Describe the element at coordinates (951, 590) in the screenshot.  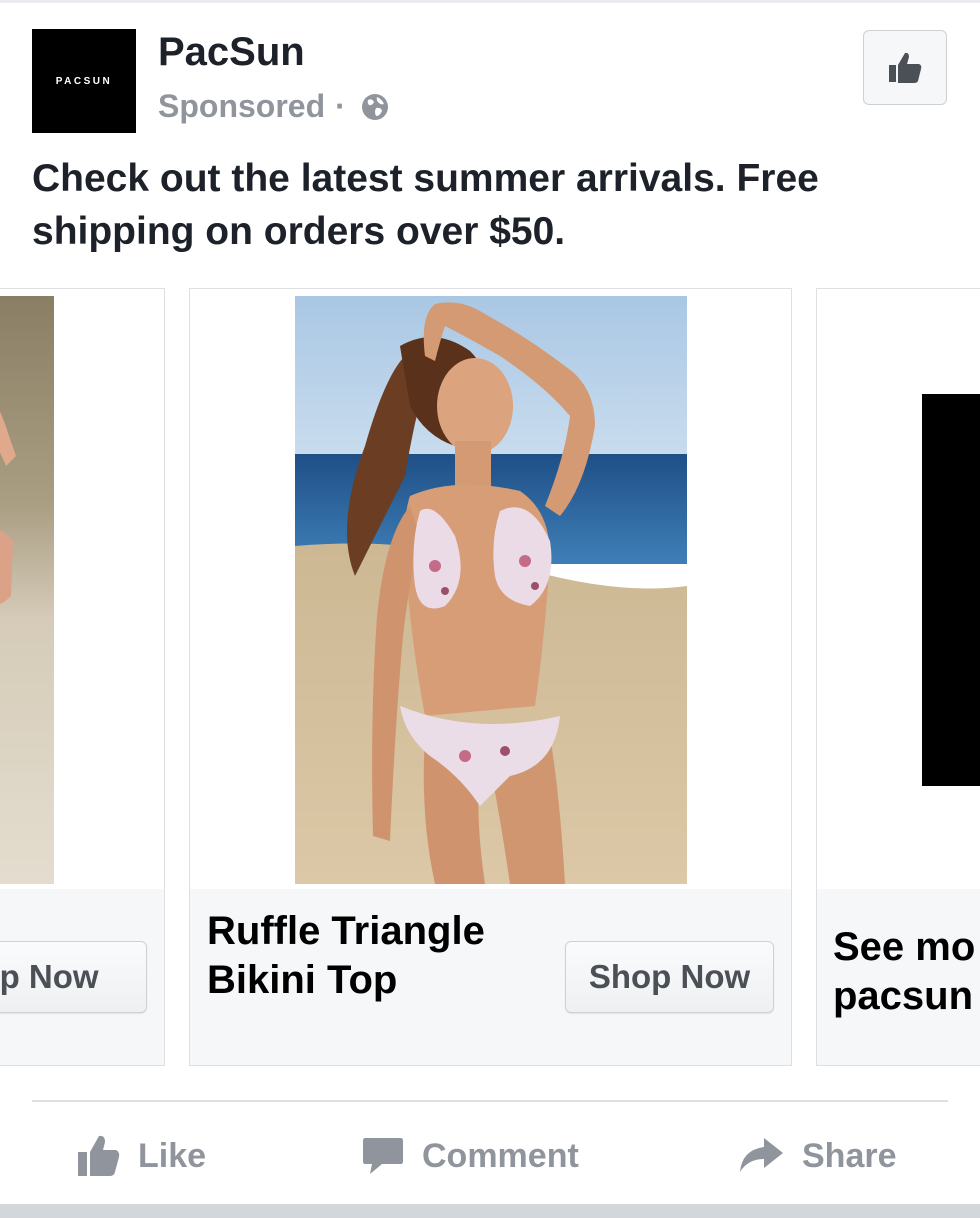
I see `pacsun-logo-image` at that location.